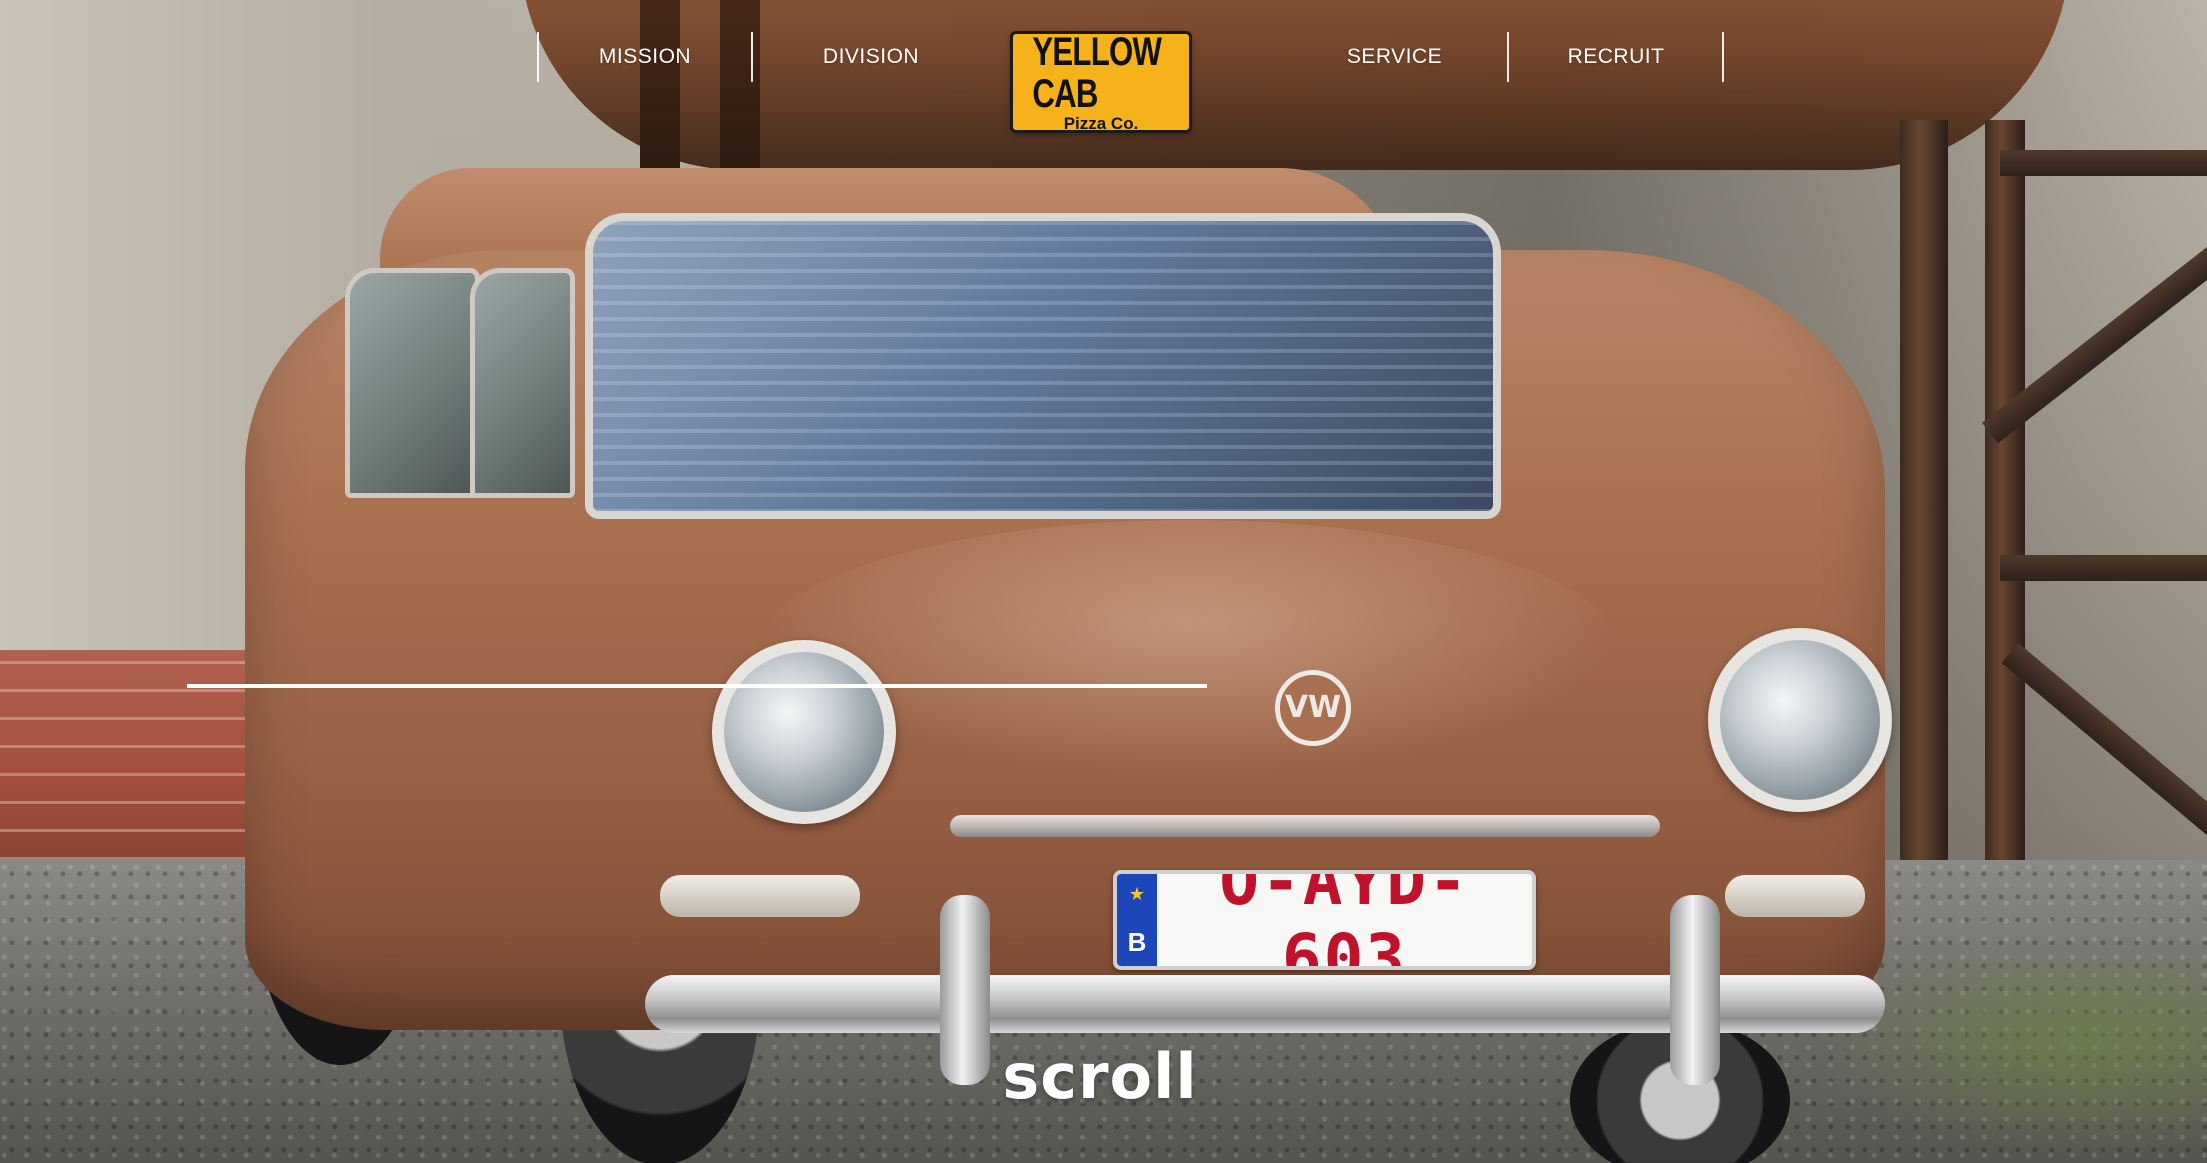 The image size is (2207, 1163). Describe the element at coordinates (1137, 920) in the screenshot. I see `plate-country-band: B` at that location.